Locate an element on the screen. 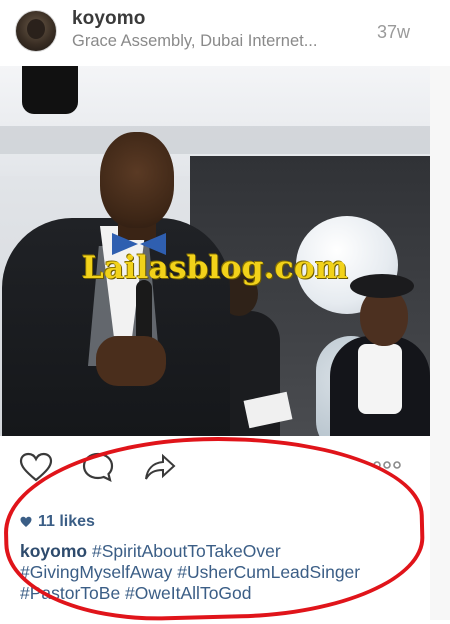  more-dots-icon is located at coordinates (387, 464).